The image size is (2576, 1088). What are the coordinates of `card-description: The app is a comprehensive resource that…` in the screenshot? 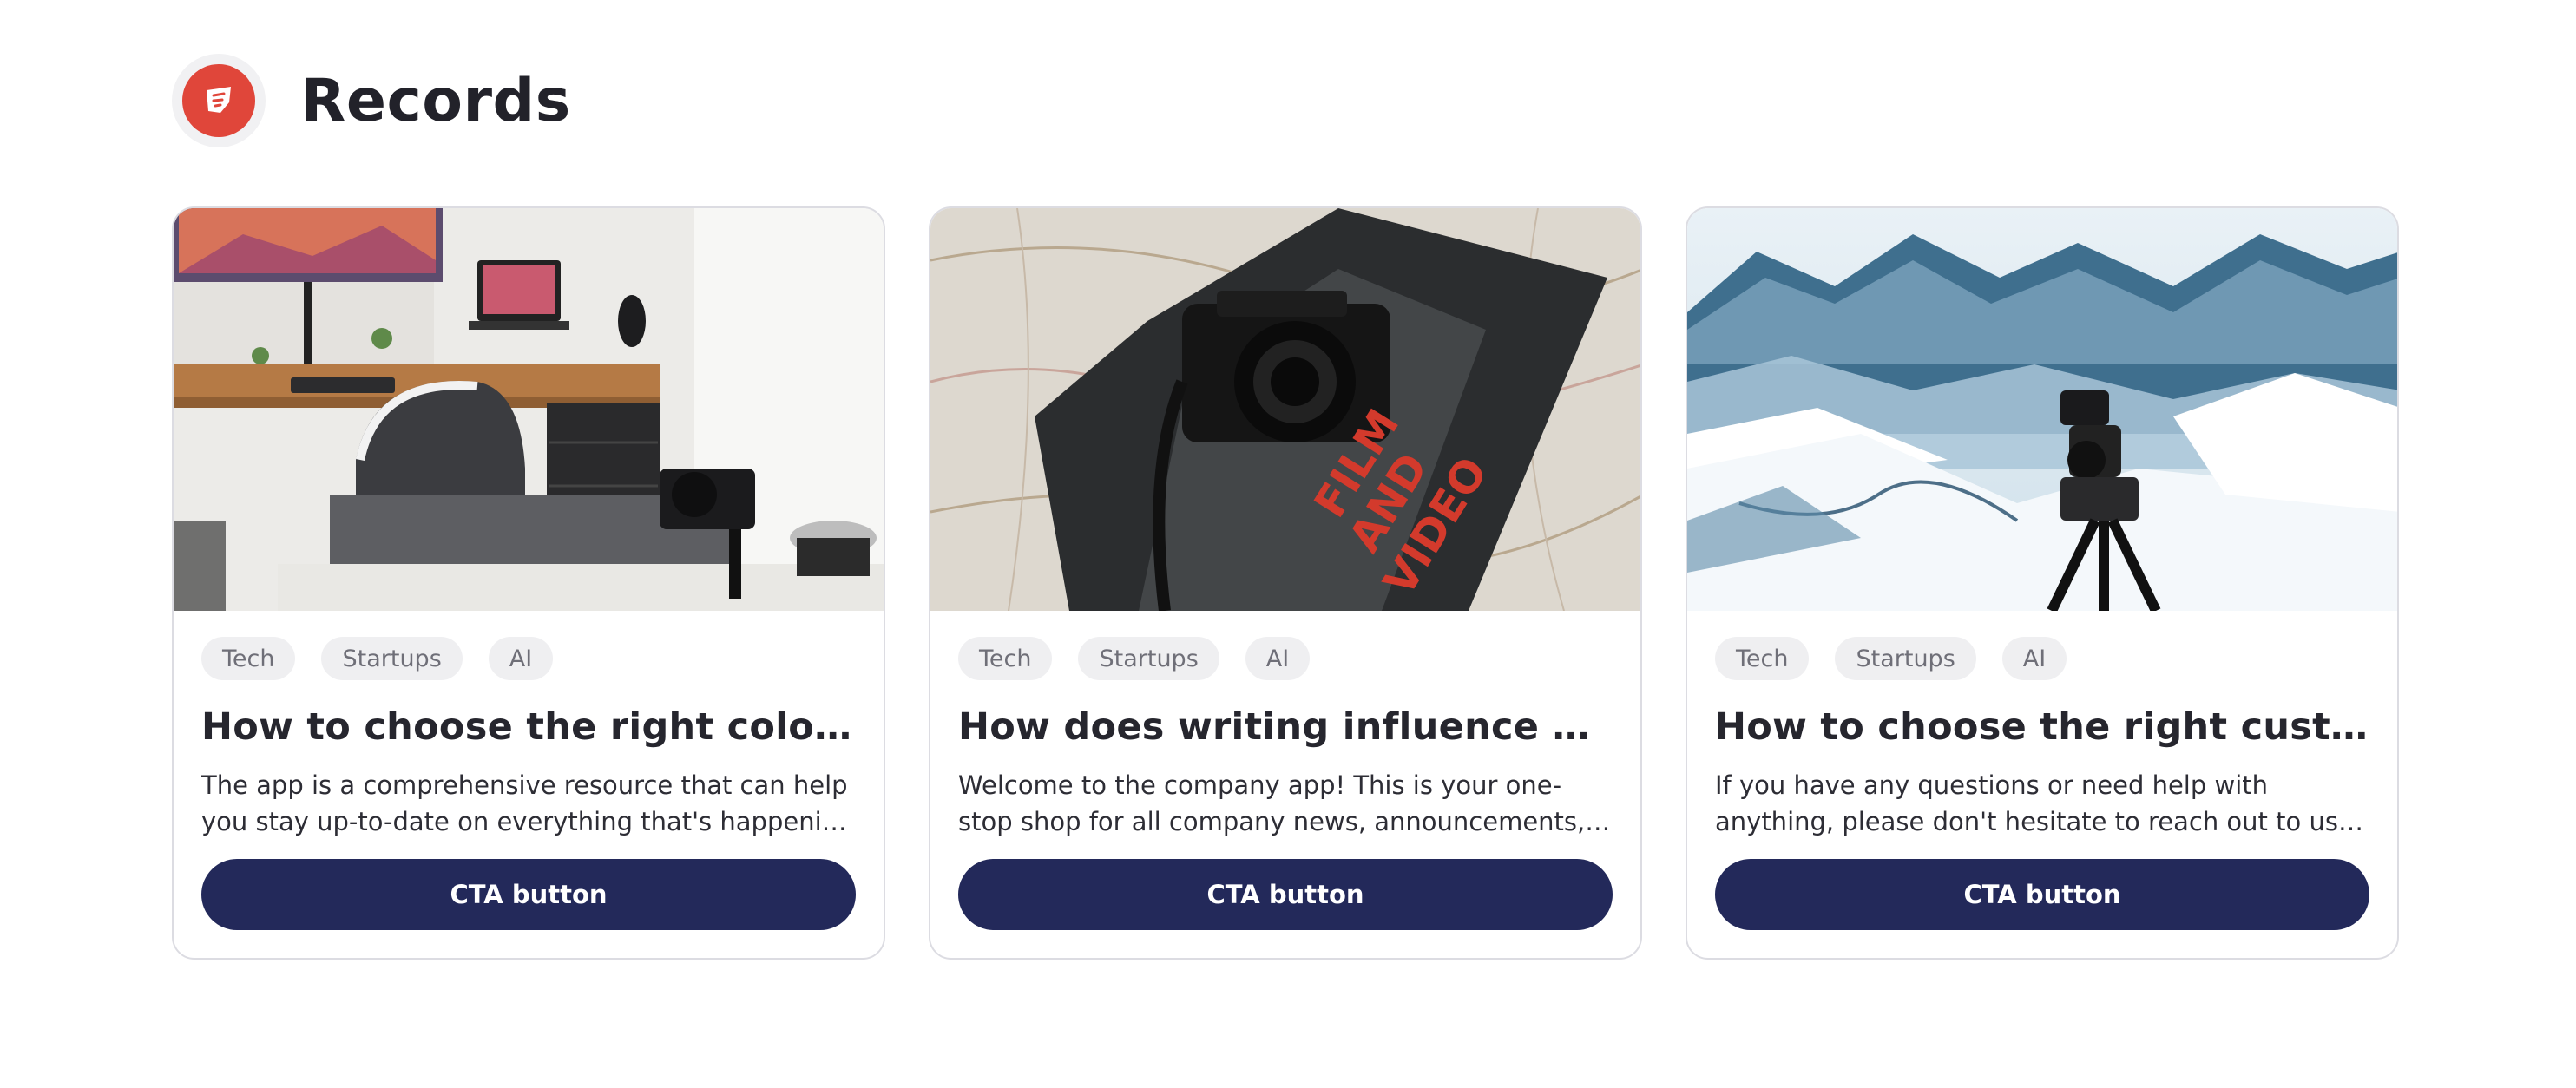 It's located at (527, 803).